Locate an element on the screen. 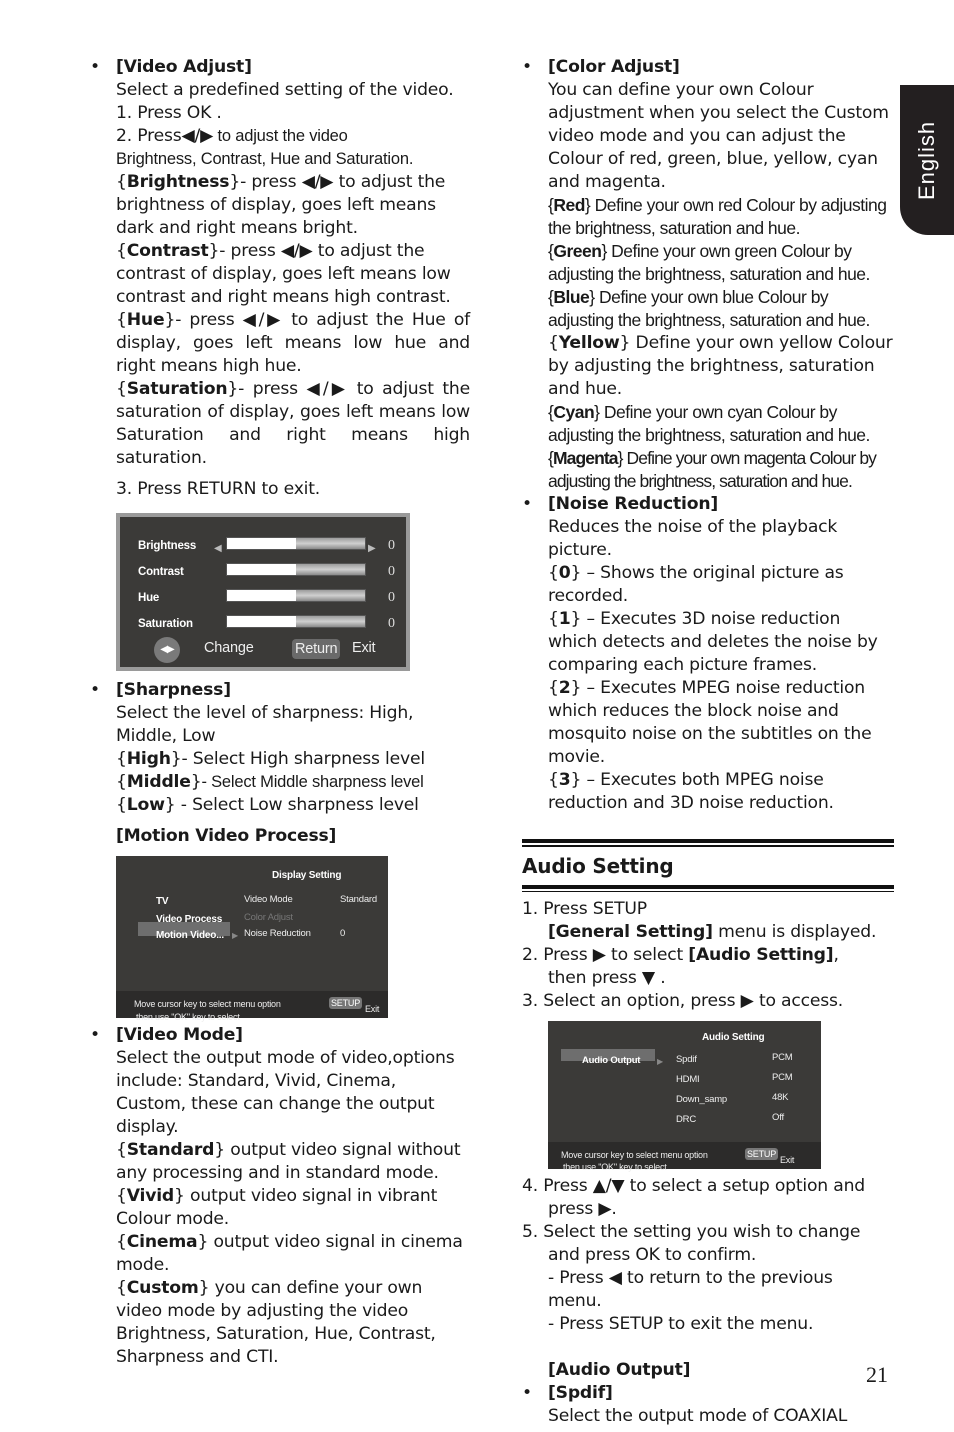 The width and height of the screenshot is (954, 1432). color-adjust-title: [Color Adjust] is located at coordinates (614, 67).